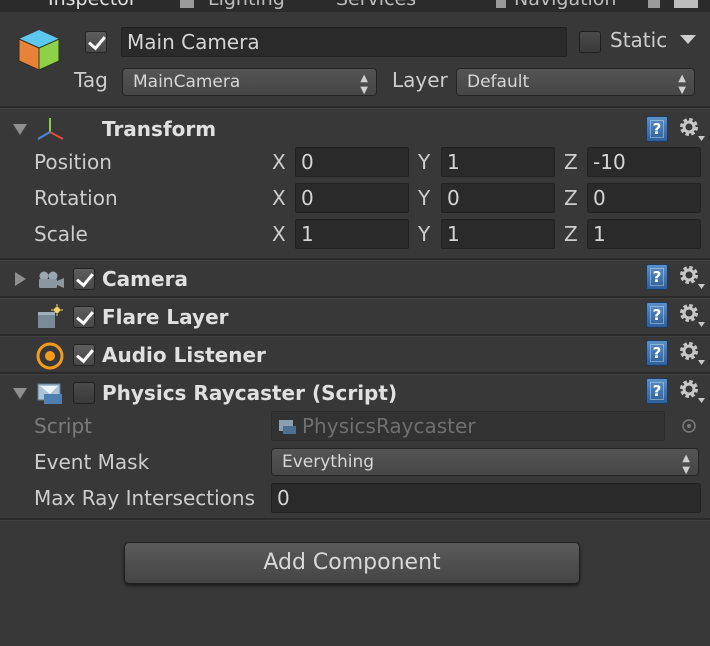 This screenshot has width=710, height=646. I want to click on menu-icon, so click(686, 4).